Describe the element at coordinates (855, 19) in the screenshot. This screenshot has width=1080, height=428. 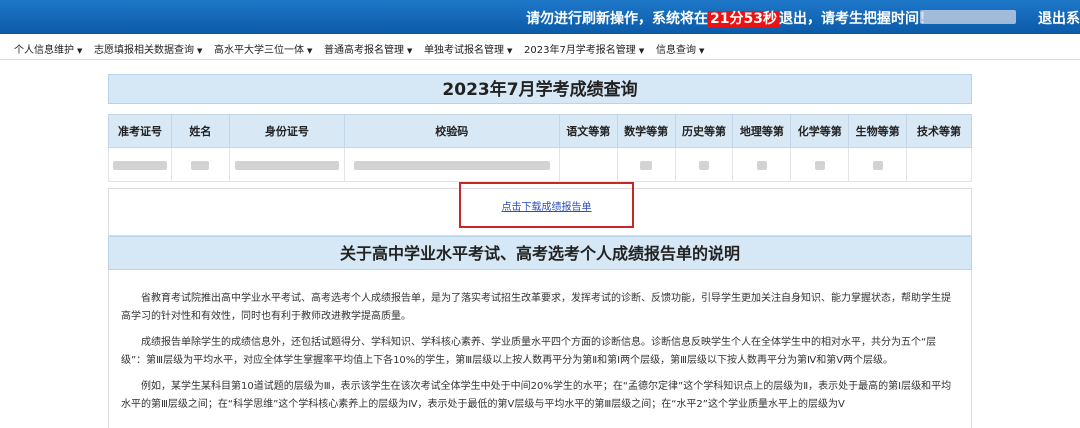
I see `warning-suffix: 退出，请考生把握时间！` at that location.